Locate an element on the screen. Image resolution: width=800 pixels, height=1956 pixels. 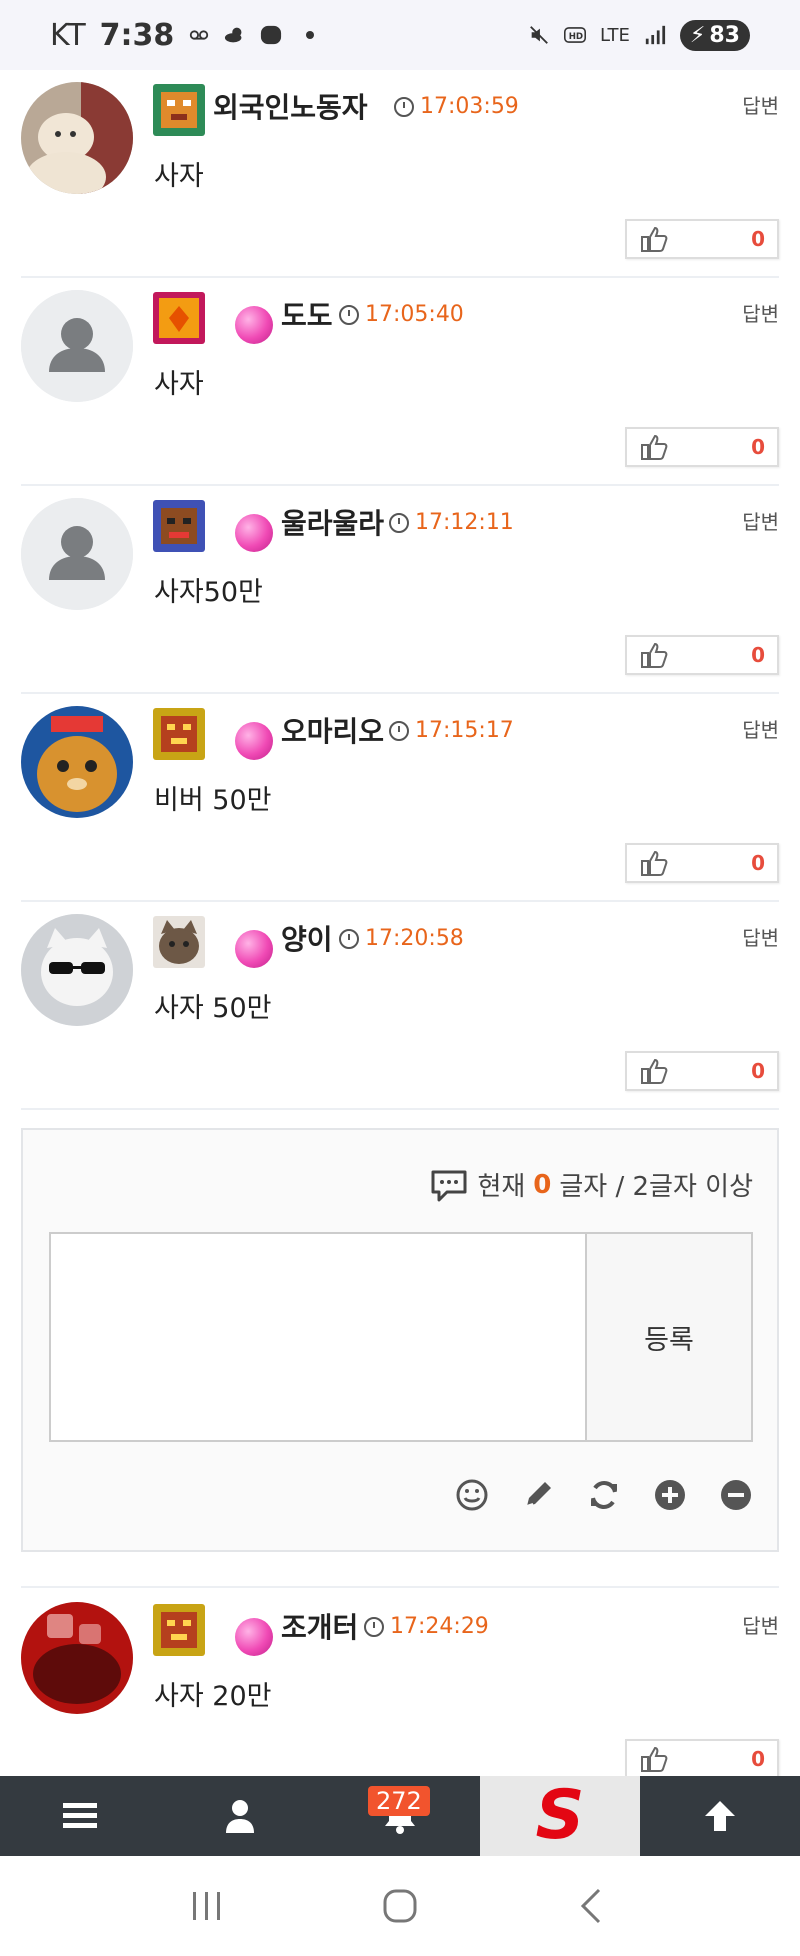
user-icon is located at coordinates (240, 1816).